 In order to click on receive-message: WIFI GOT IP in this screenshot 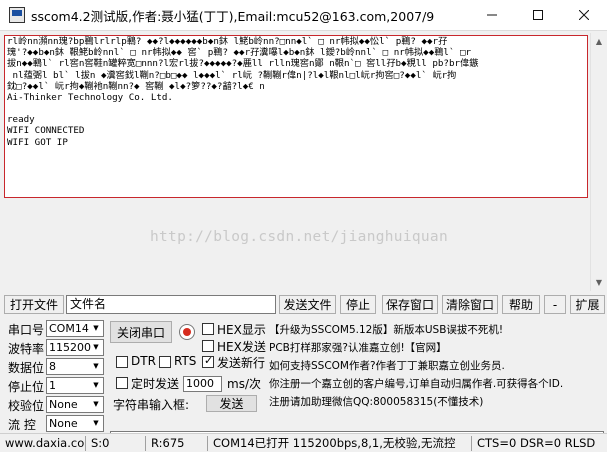, I will do `click(37, 142)`.